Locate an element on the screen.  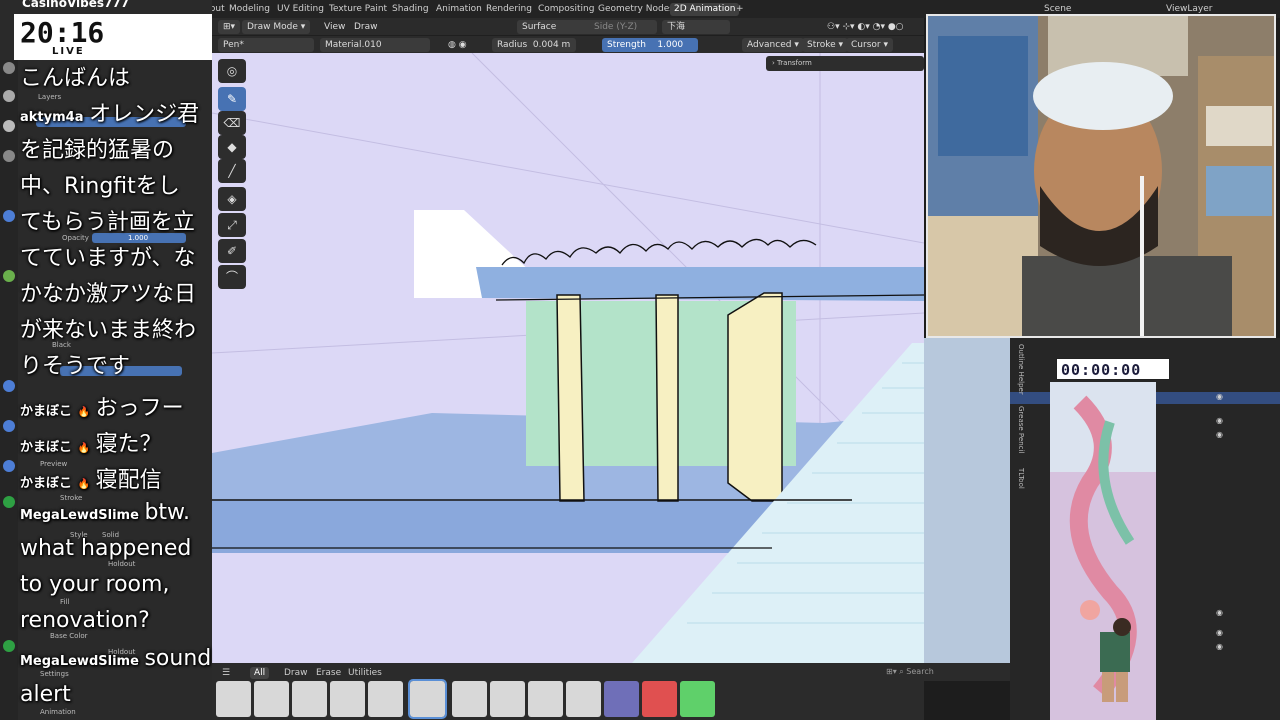
brush-dropdown: Pen* is located at coordinates (266, 45).